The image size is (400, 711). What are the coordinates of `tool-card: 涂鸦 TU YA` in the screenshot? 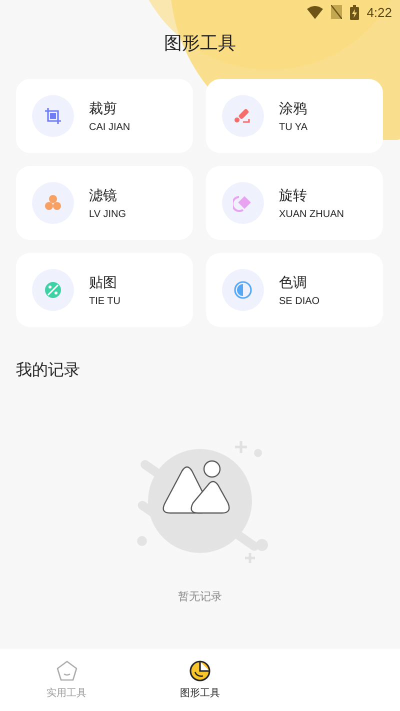 It's located at (294, 116).